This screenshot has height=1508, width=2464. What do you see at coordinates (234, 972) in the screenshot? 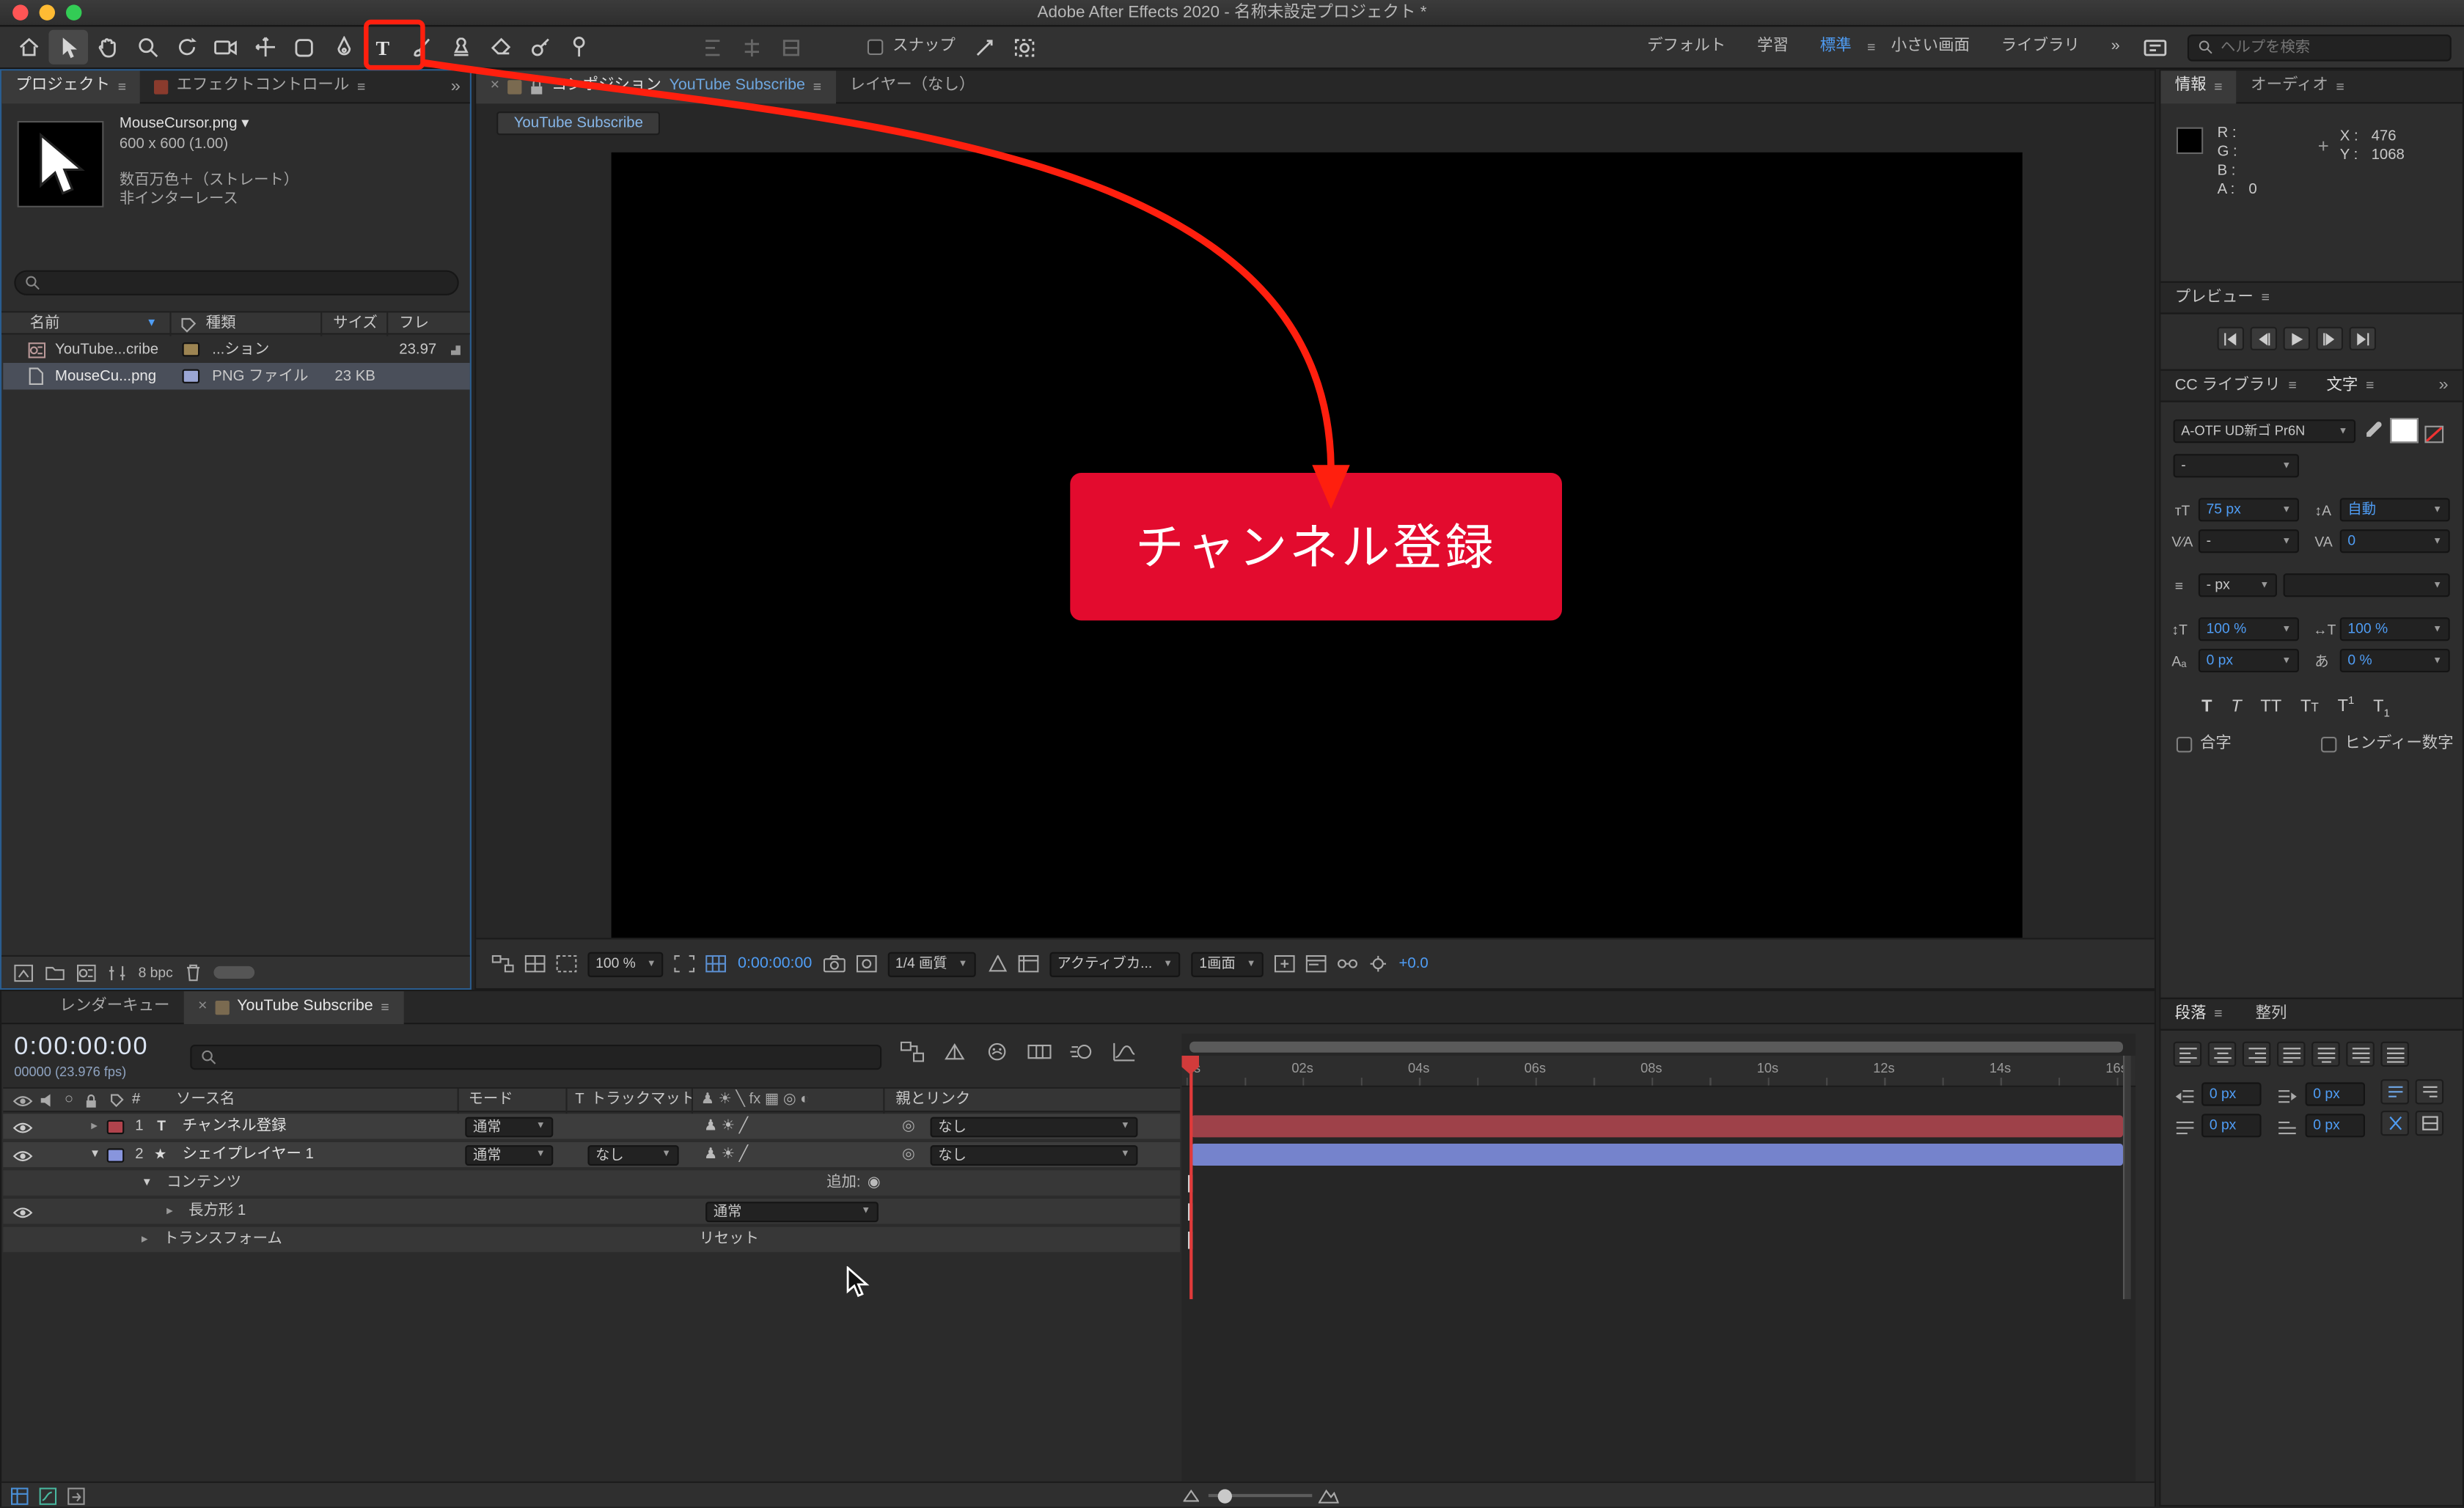
I see `scrollbar-thumb` at bounding box center [234, 972].